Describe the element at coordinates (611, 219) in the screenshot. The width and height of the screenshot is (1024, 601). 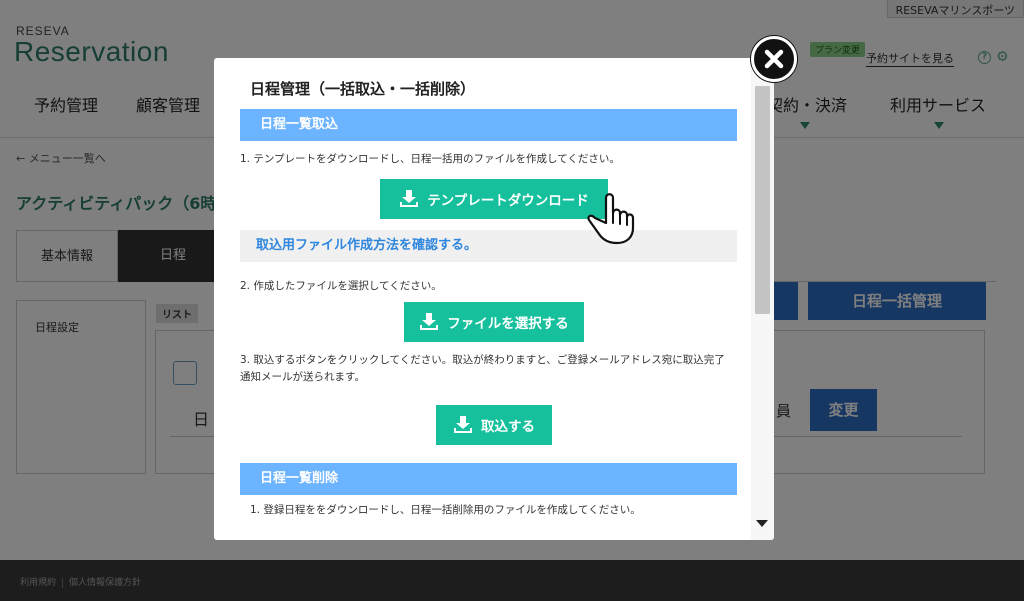
I see `hand-pointer-icon` at that location.